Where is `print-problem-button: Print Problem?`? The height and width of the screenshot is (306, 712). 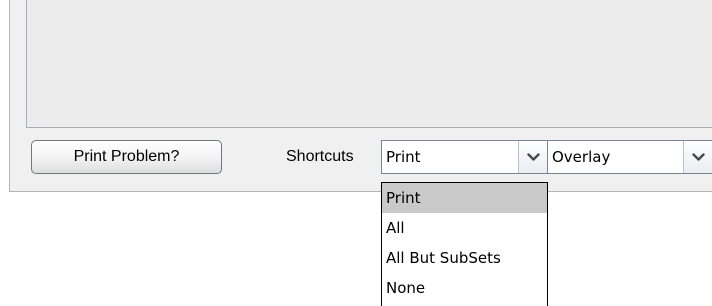 print-problem-button: Print Problem? is located at coordinates (126, 157).